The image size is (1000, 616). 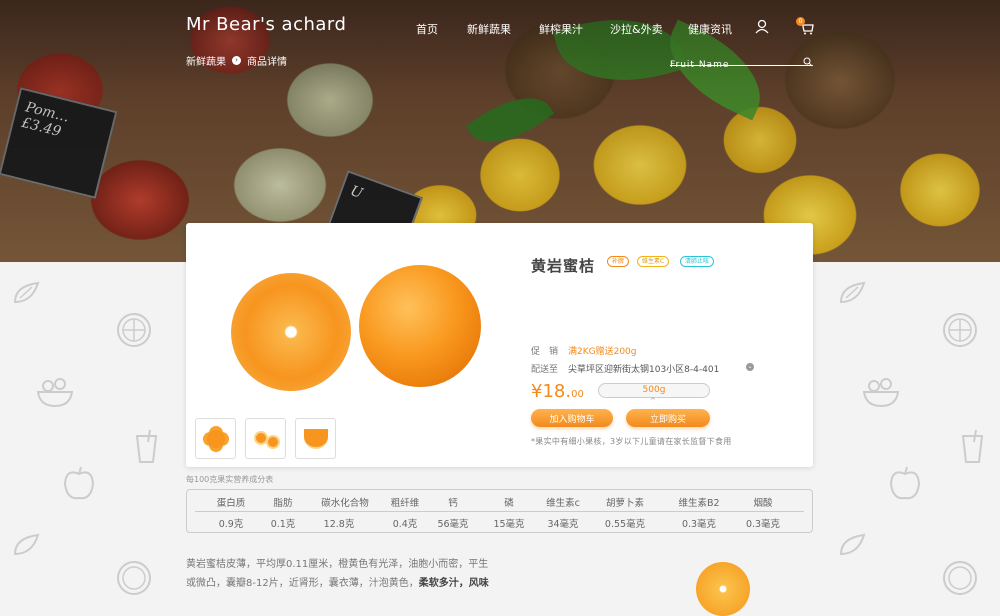 What do you see at coordinates (800, 21) in the screenshot?
I see `cart-count-badge: 0` at bounding box center [800, 21].